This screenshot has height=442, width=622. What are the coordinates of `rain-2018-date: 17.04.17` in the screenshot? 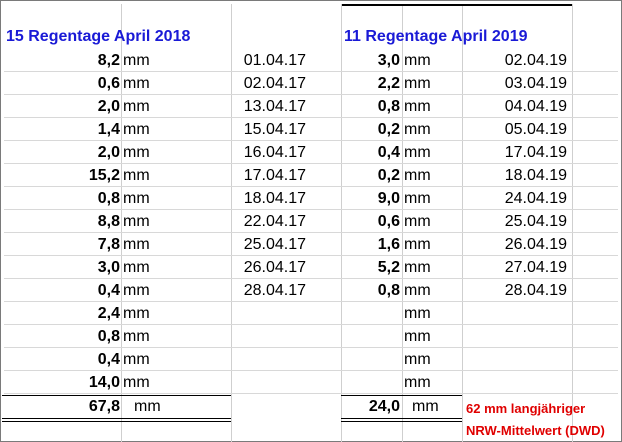 It's located at (274, 175).